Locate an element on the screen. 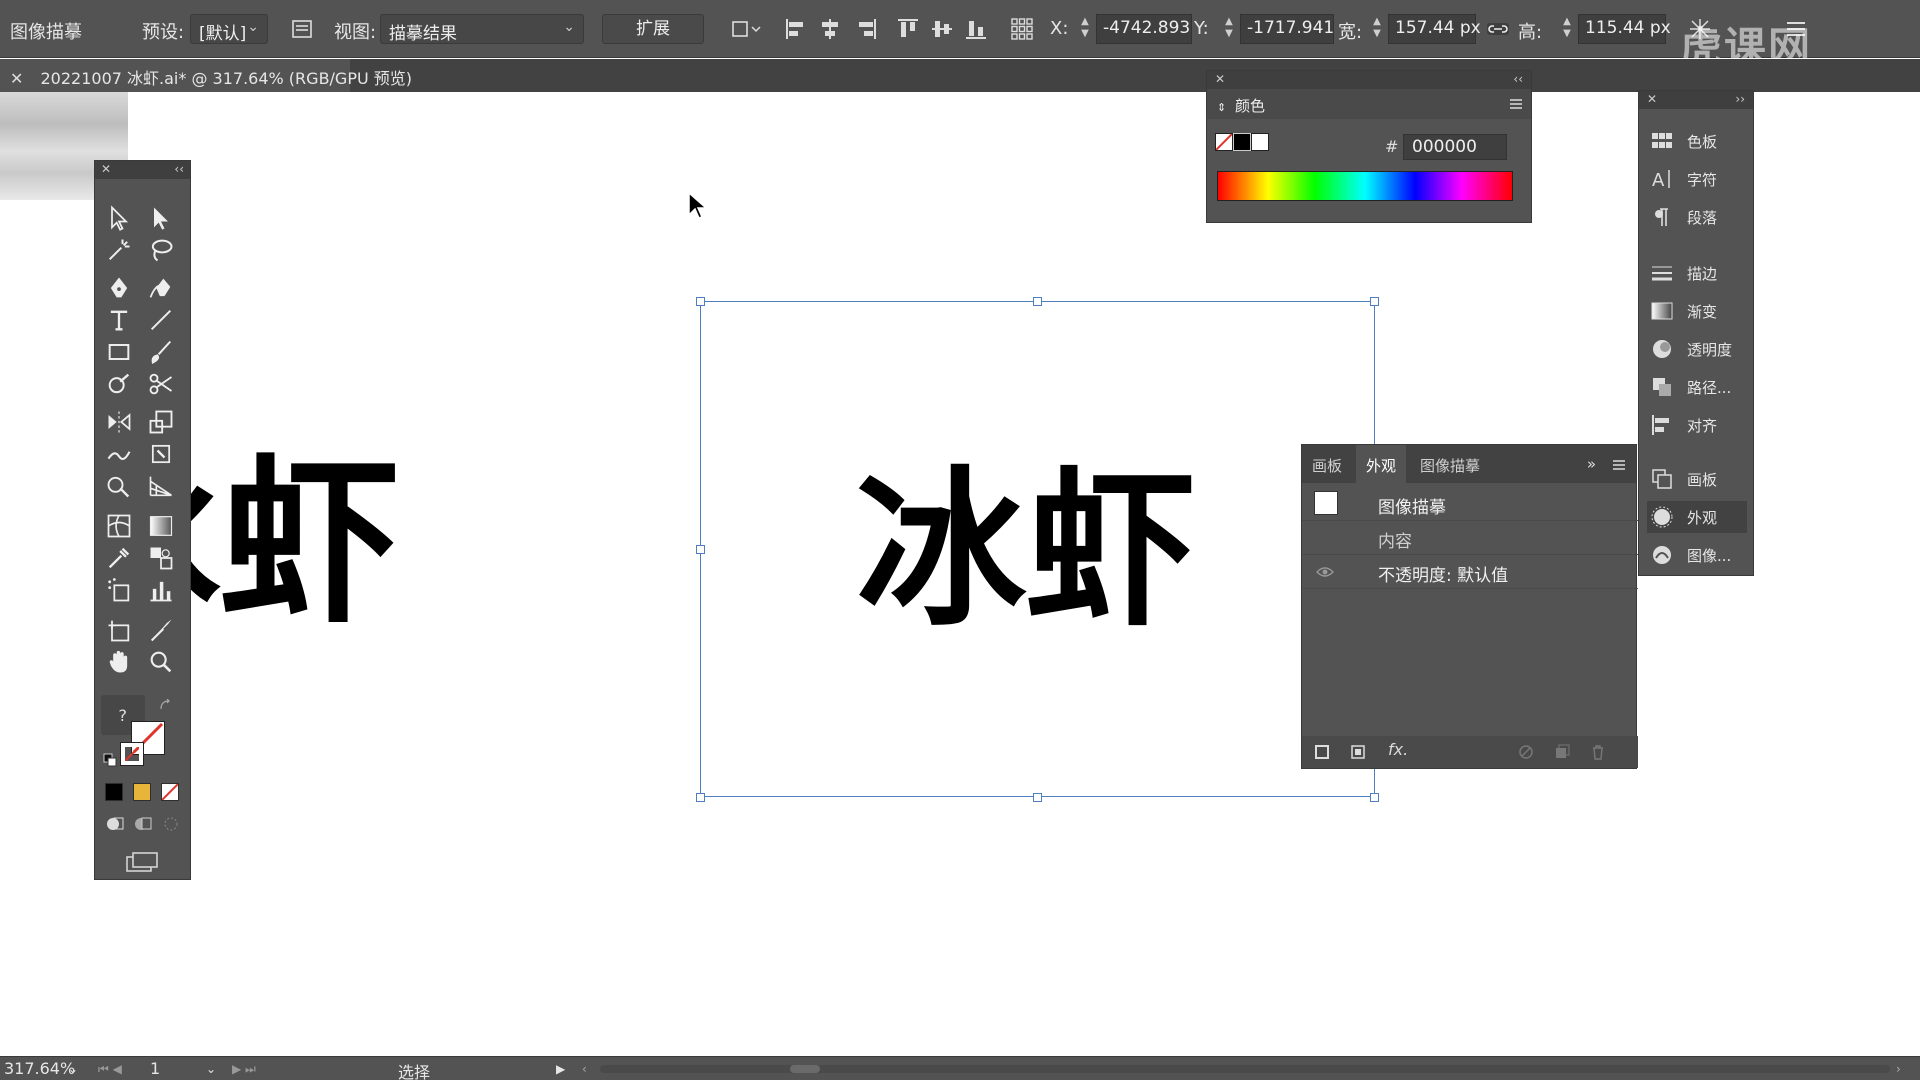  shaper-tool is located at coordinates (119, 384).